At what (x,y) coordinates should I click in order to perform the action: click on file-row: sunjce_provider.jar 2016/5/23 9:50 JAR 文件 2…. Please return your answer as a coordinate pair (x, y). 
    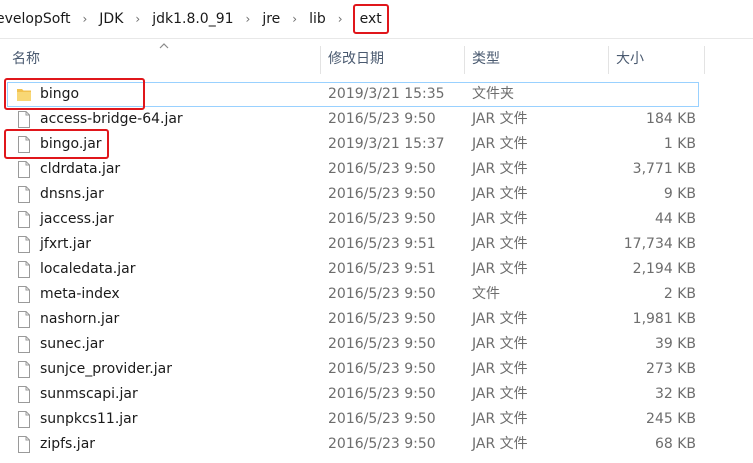
    Looking at the image, I should click on (376, 369).